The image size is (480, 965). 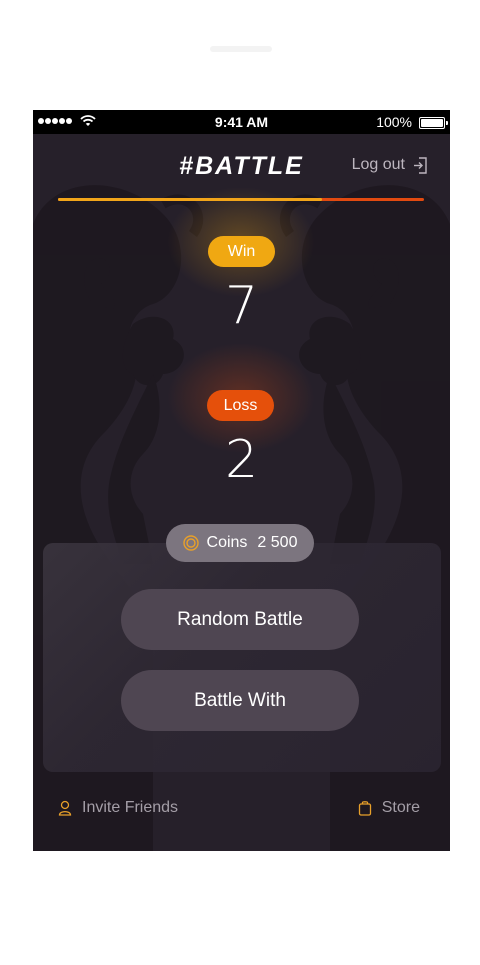 I want to click on coins-badge: Coins 2 500, so click(x=240, y=543).